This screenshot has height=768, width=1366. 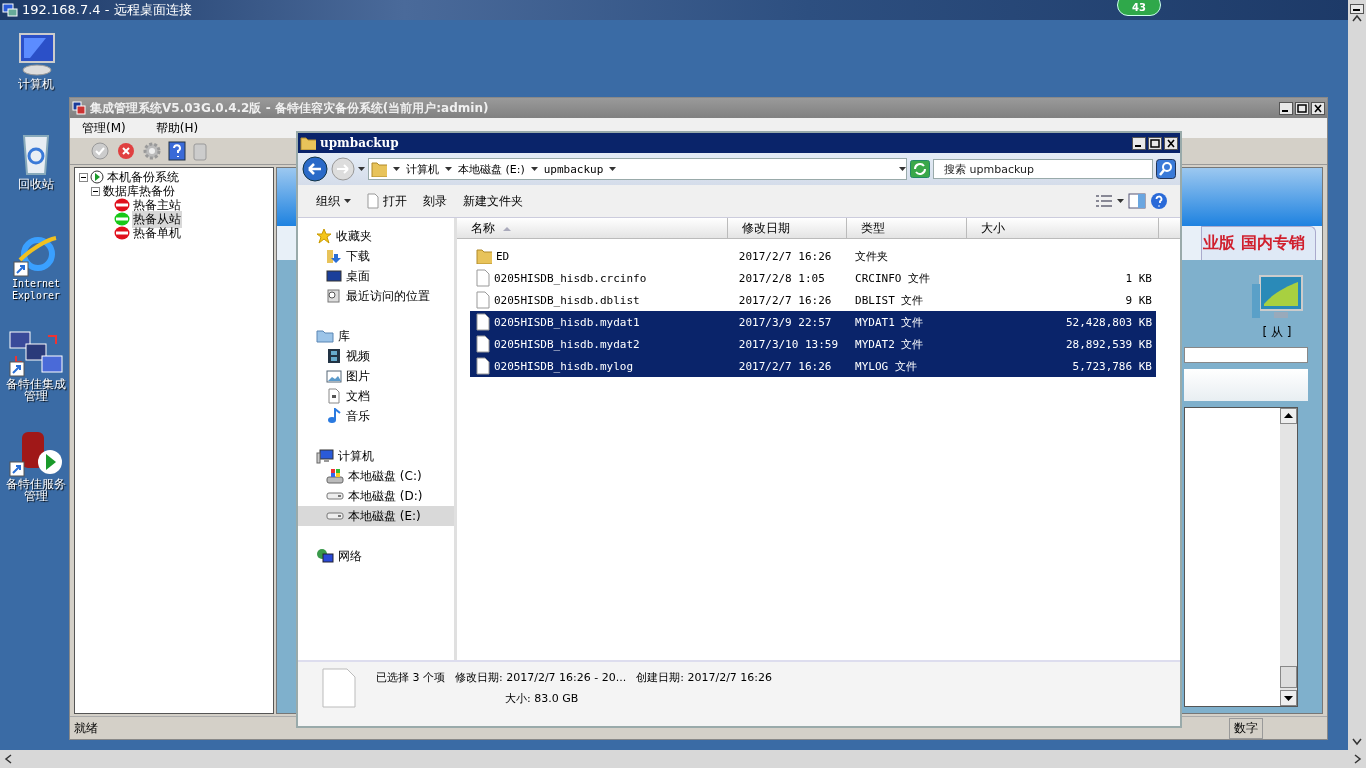 I want to click on nav-item: 收藏夹, so click(x=376, y=236).